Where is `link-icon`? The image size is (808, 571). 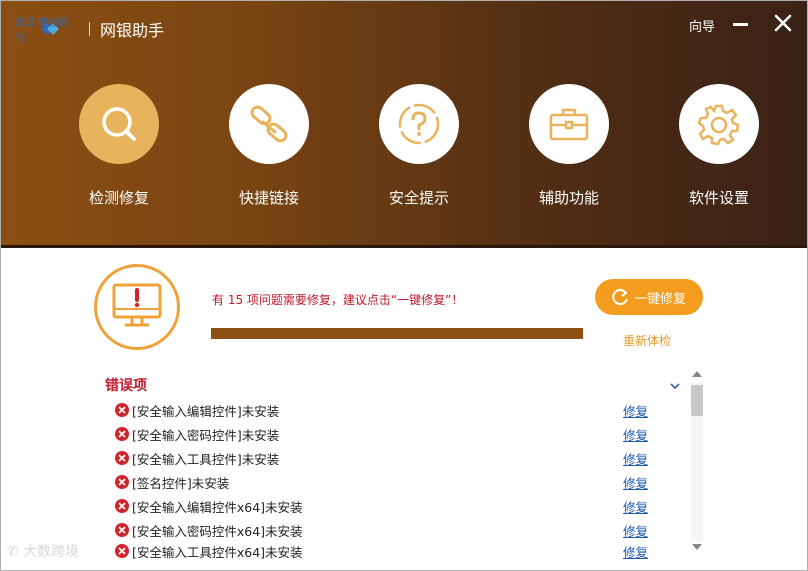
link-icon is located at coordinates (269, 124).